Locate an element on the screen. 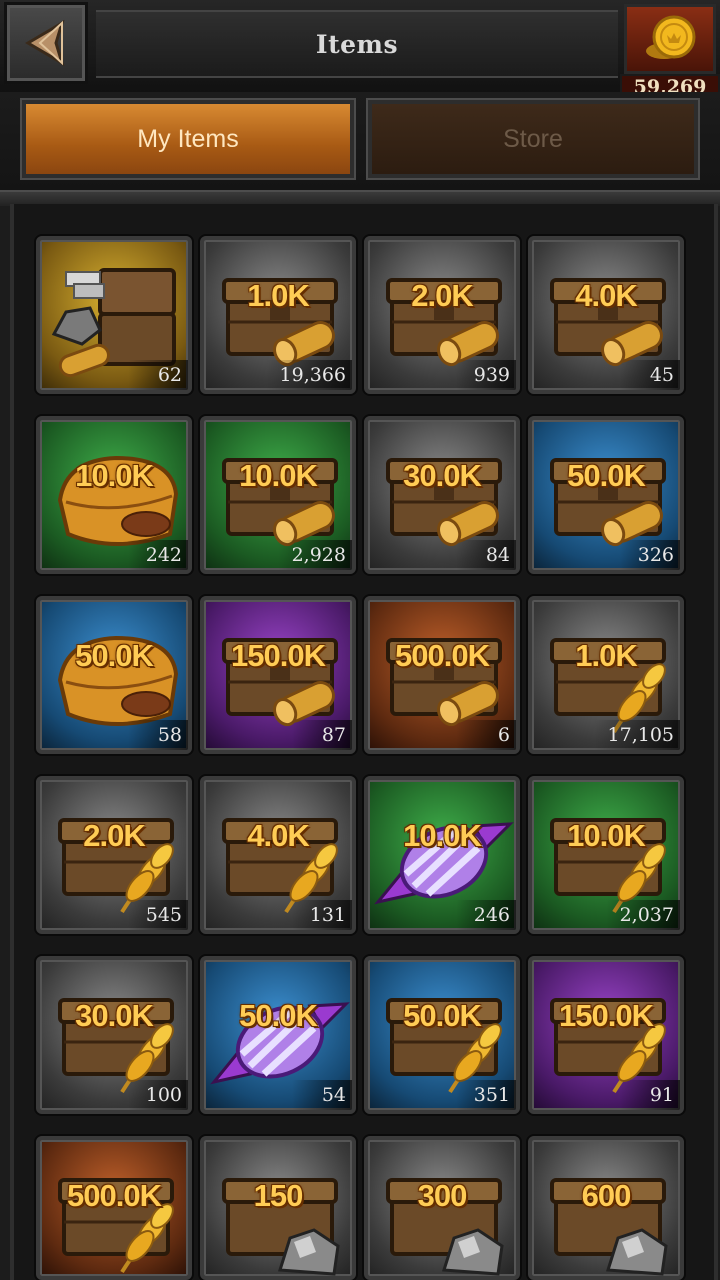 This screenshot has width=720, height=1280. item-count: 87 is located at coordinates (322, 735).